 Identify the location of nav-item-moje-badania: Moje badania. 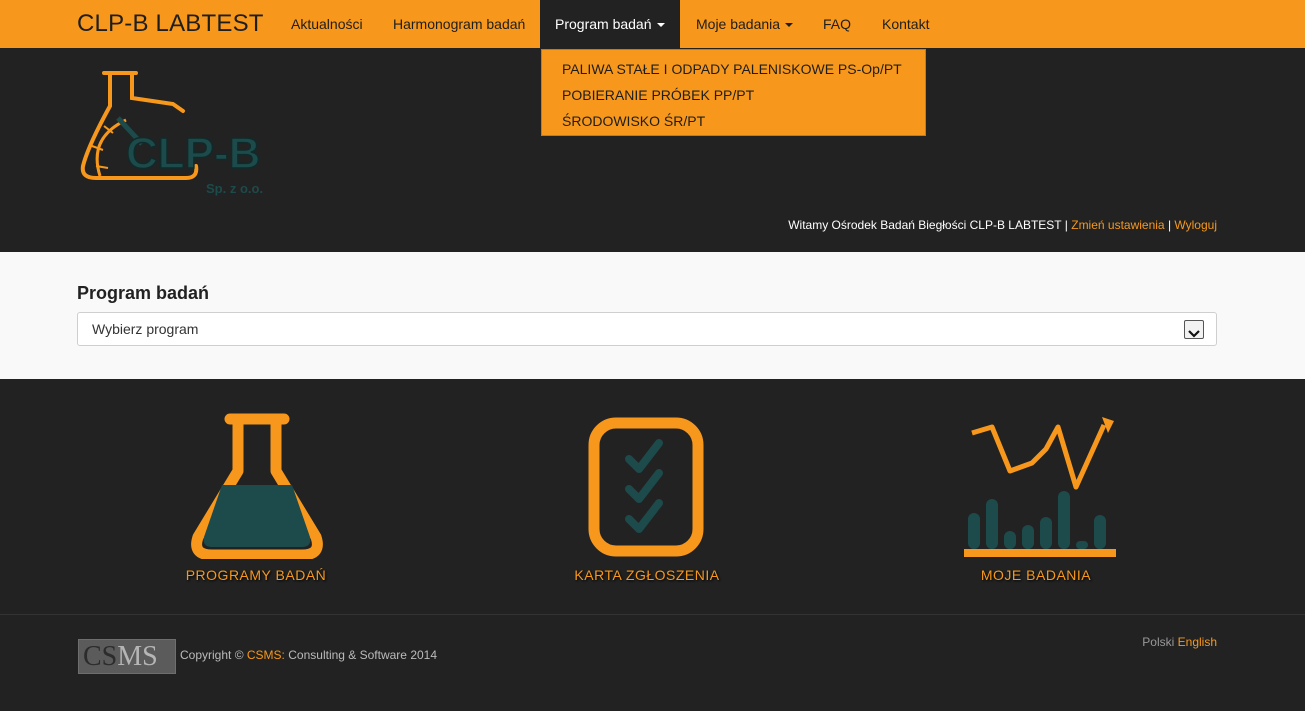
(745, 24).